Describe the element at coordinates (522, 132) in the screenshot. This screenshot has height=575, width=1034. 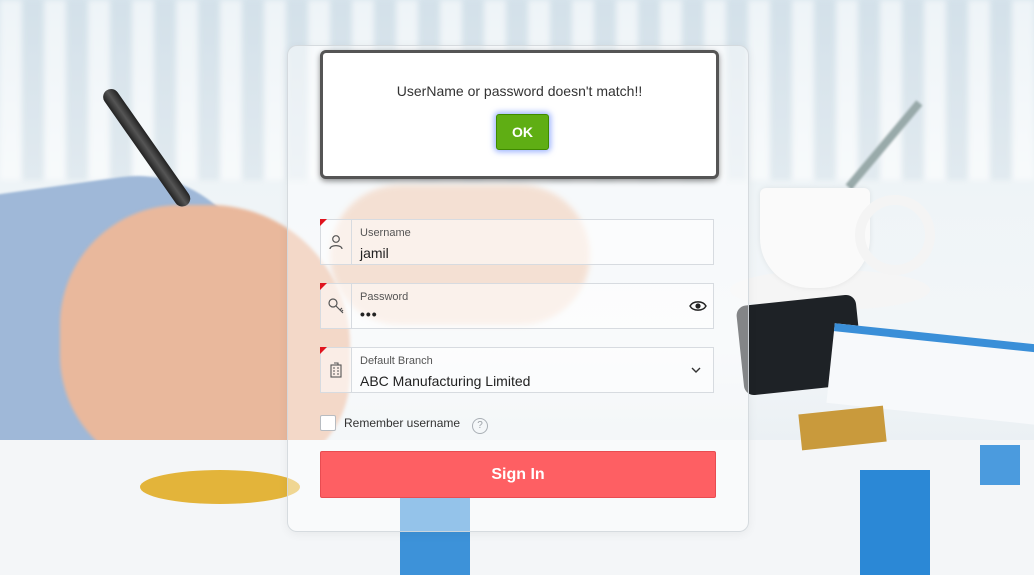
I see `ok-button: OK` at that location.